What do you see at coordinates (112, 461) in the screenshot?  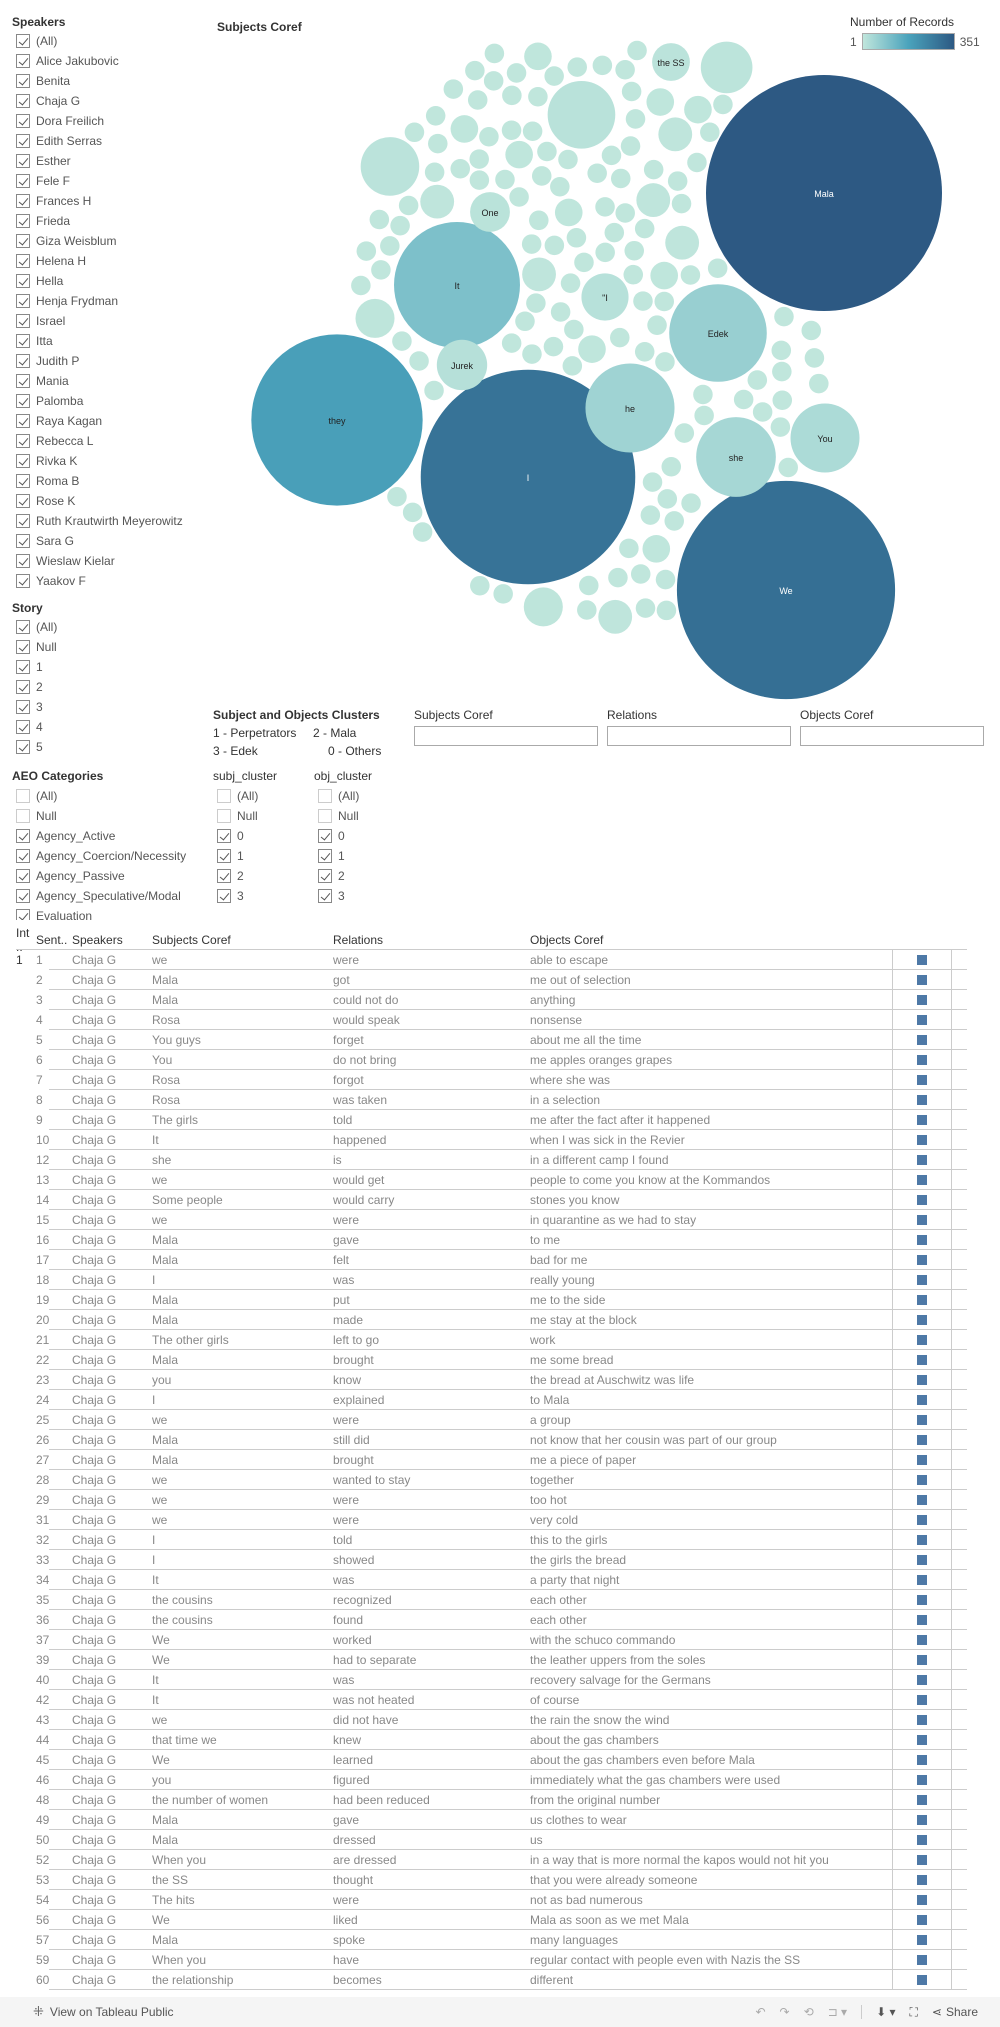 I see `speakers-option: Rivka K` at bounding box center [112, 461].